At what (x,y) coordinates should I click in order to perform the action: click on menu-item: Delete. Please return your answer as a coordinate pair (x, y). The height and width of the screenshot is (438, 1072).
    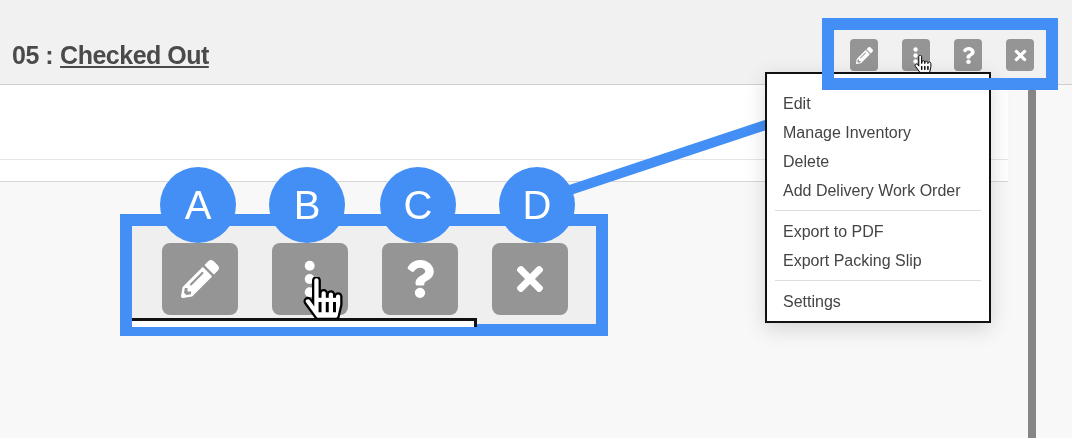
    Looking at the image, I should click on (806, 161).